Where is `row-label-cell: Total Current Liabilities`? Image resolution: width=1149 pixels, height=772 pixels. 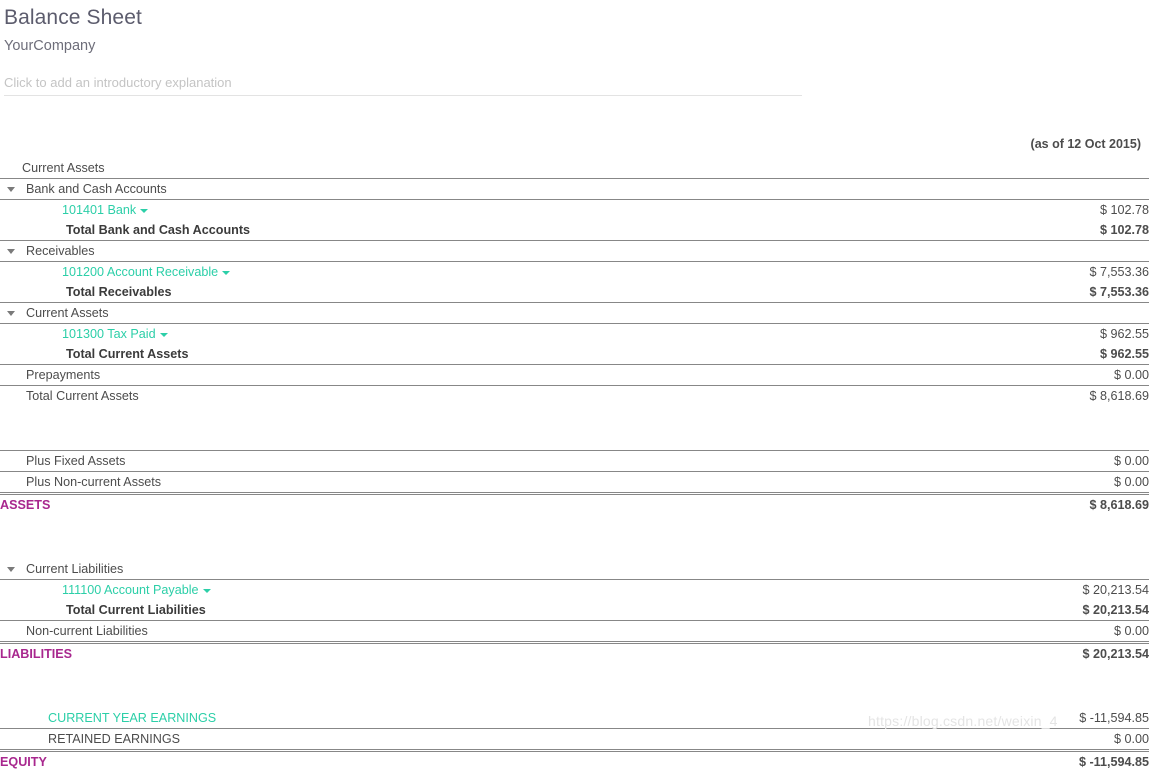
row-label-cell: Total Current Liabilities is located at coordinates (490, 610).